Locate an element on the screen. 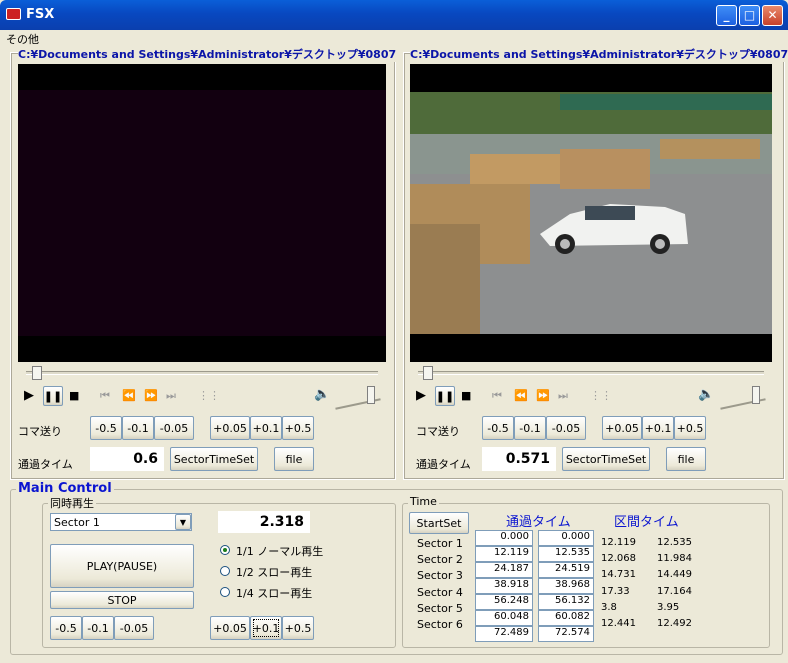 The height and width of the screenshot is (663, 788). right-pause-button: ❚❚ is located at coordinates (445, 396).